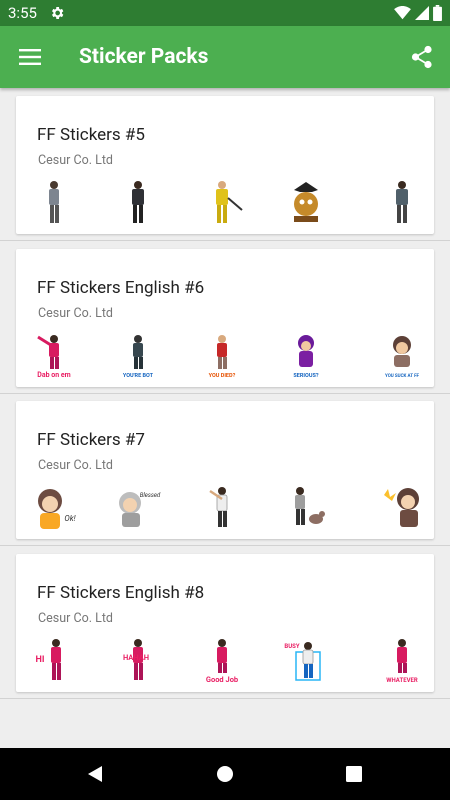 The height and width of the screenshot is (800, 450). Describe the element at coordinates (305, 376) in the screenshot. I see `sticker-caption: SERIOUS?` at that location.